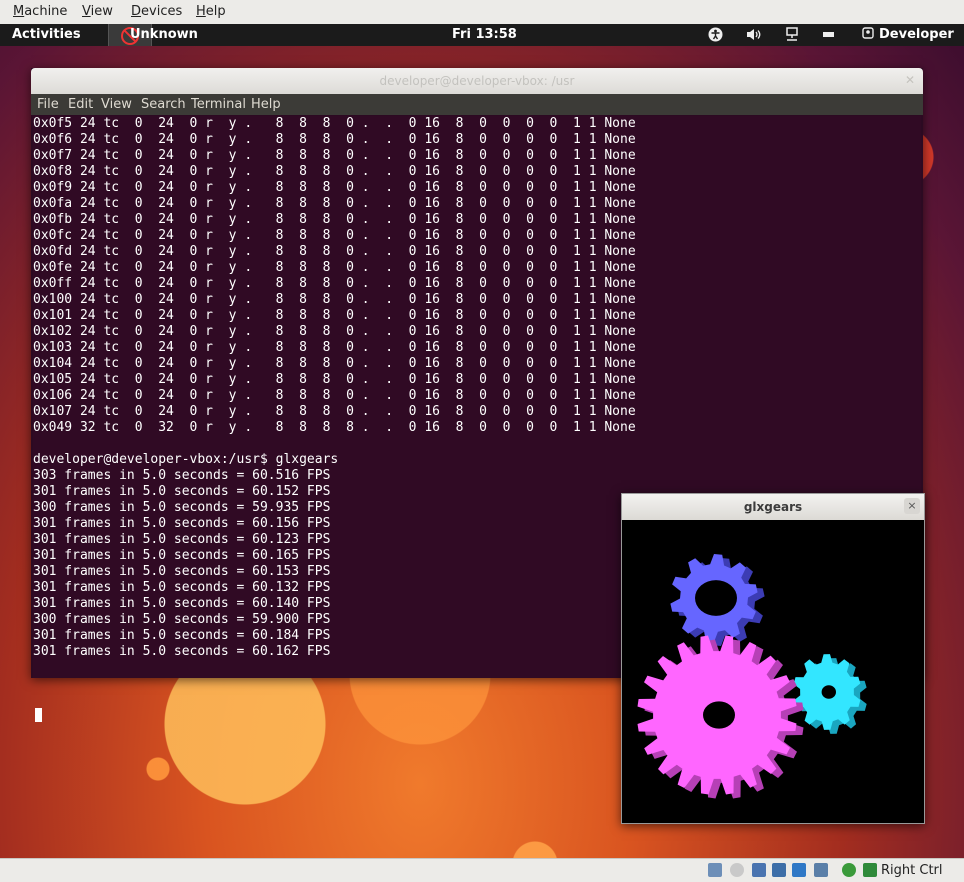 This screenshot has width=964, height=882. I want to click on medium-gear, so click(830, 694).